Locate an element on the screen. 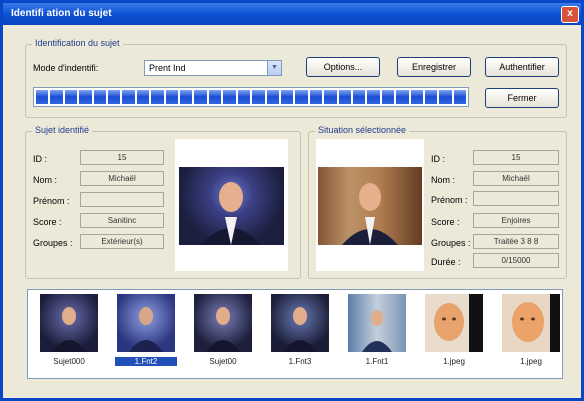 This screenshot has height=401, width=584. situation-nom-label: Nom : is located at coordinates (443, 180).